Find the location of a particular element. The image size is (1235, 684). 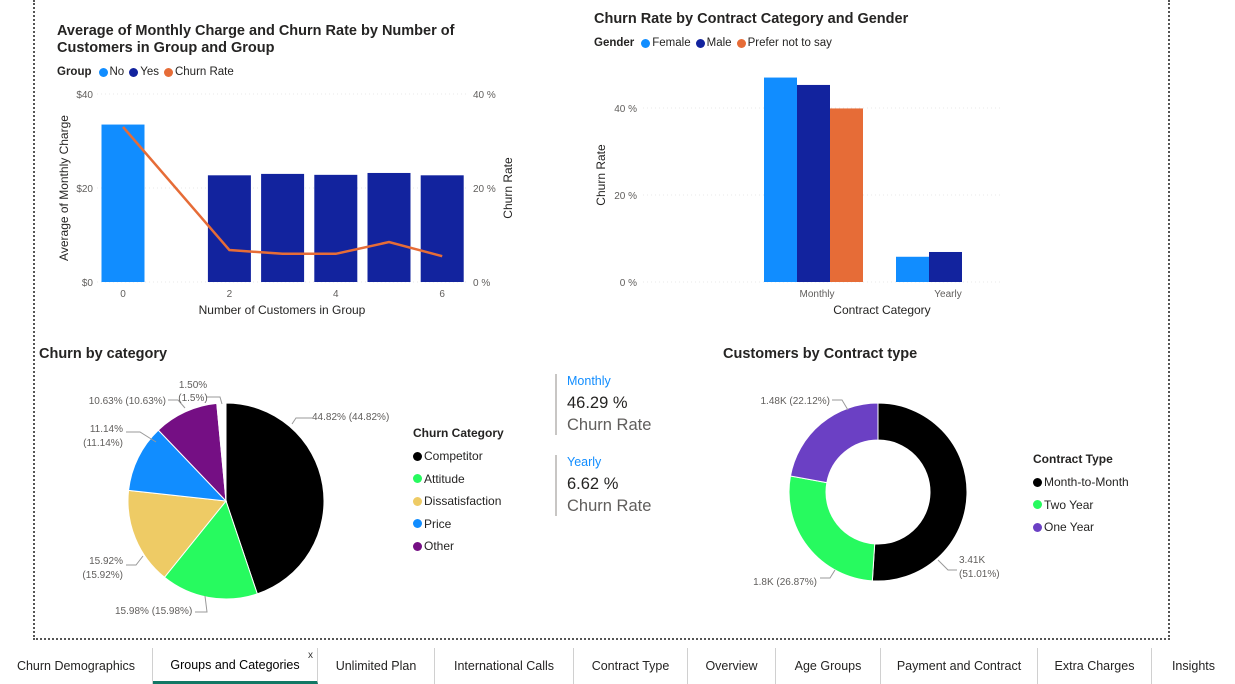

x-axis-title: Contract Category is located at coordinates (881, 310).